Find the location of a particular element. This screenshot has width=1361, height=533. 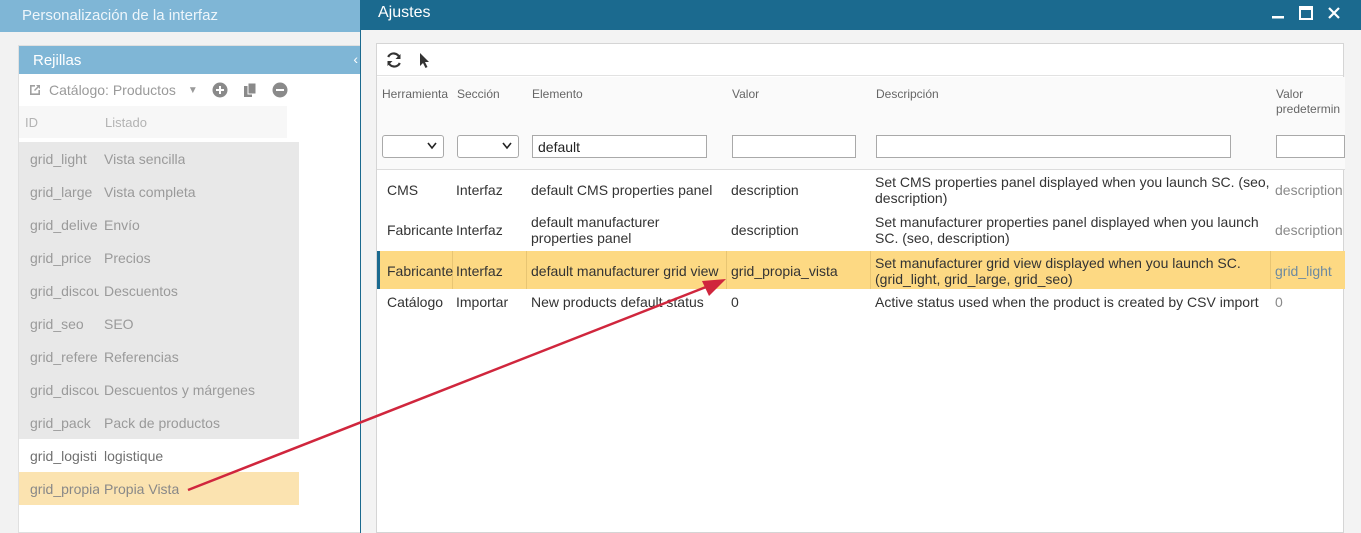

grids-column-header: ID Listado is located at coordinates (153, 122).